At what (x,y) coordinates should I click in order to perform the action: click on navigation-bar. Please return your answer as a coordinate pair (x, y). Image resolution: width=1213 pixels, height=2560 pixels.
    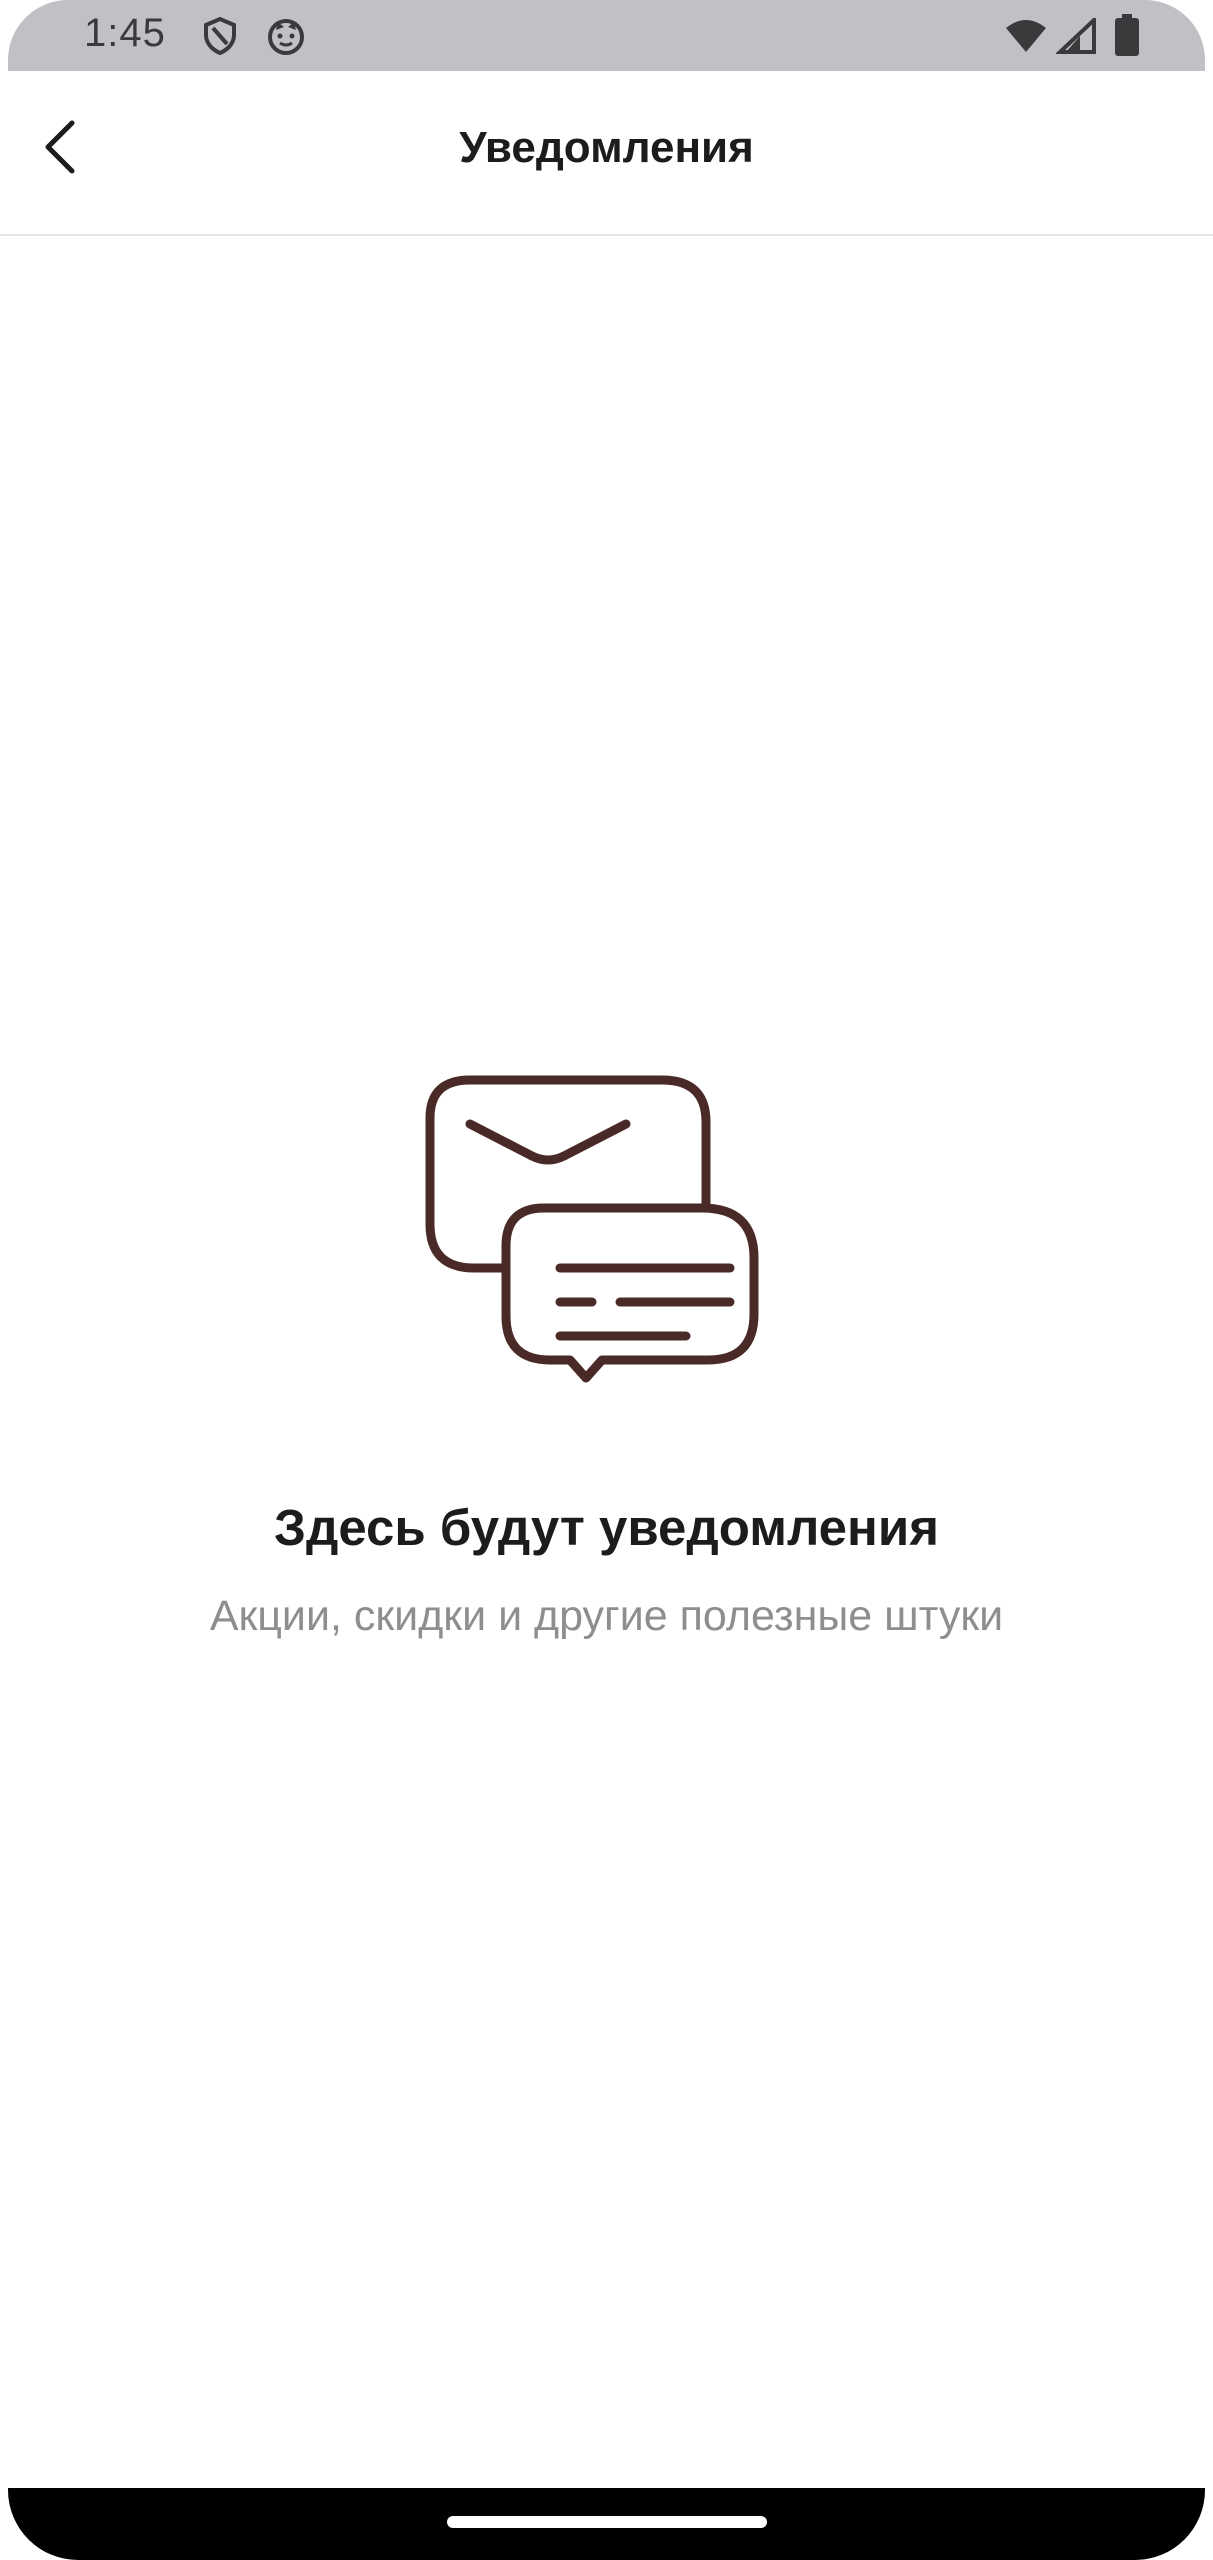
    Looking at the image, I should click on (606, 2524).